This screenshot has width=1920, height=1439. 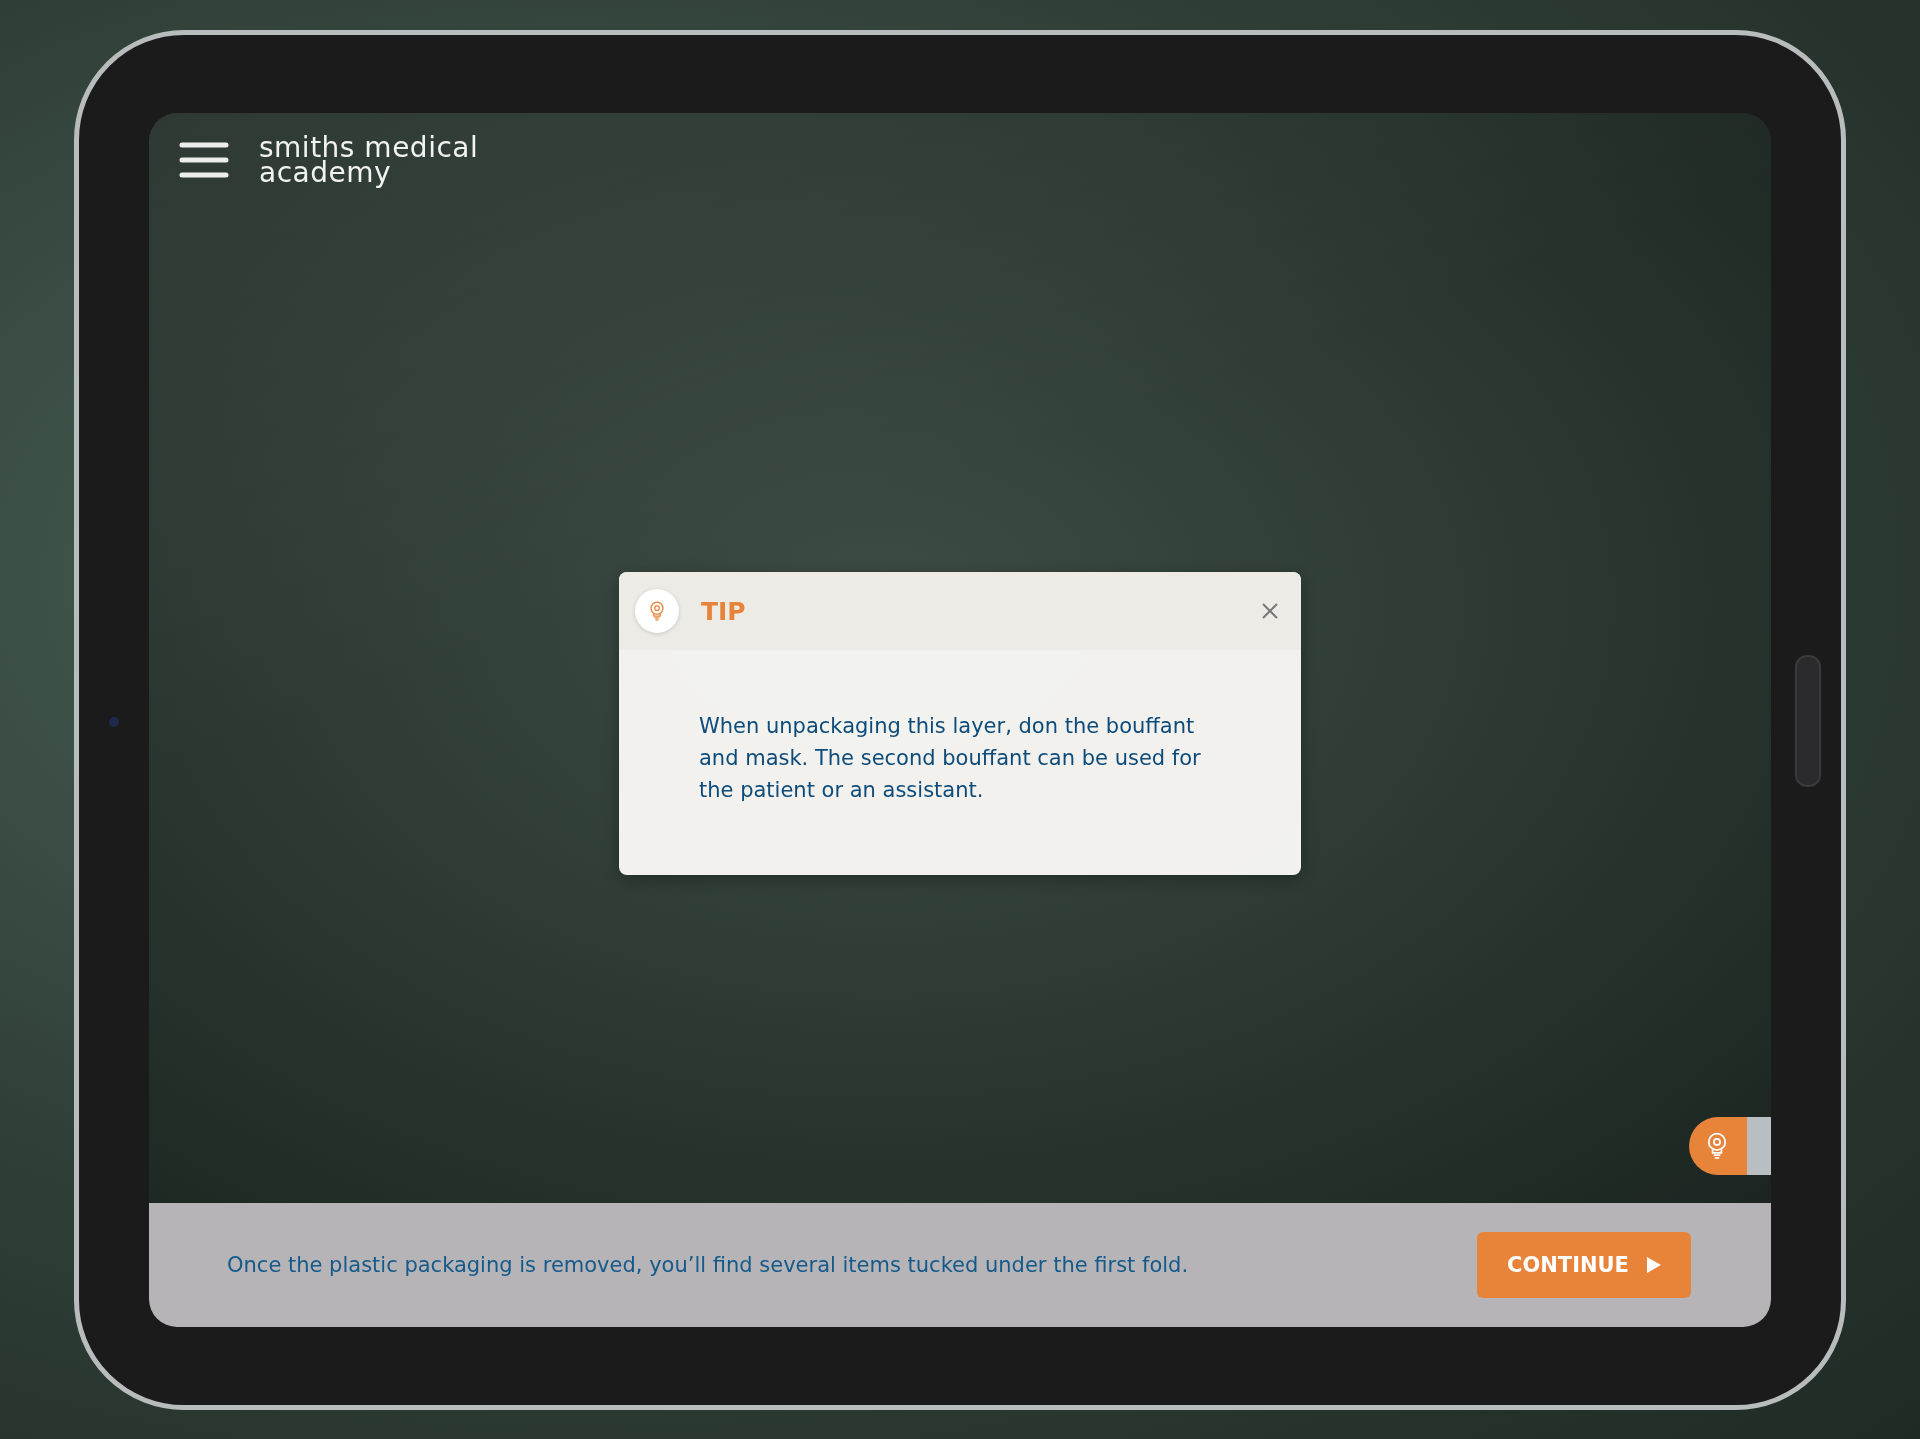 What do you see at coordinates (114, 722) in the screenshot?
I see `camera-lens` at bounding box center [114, 722].